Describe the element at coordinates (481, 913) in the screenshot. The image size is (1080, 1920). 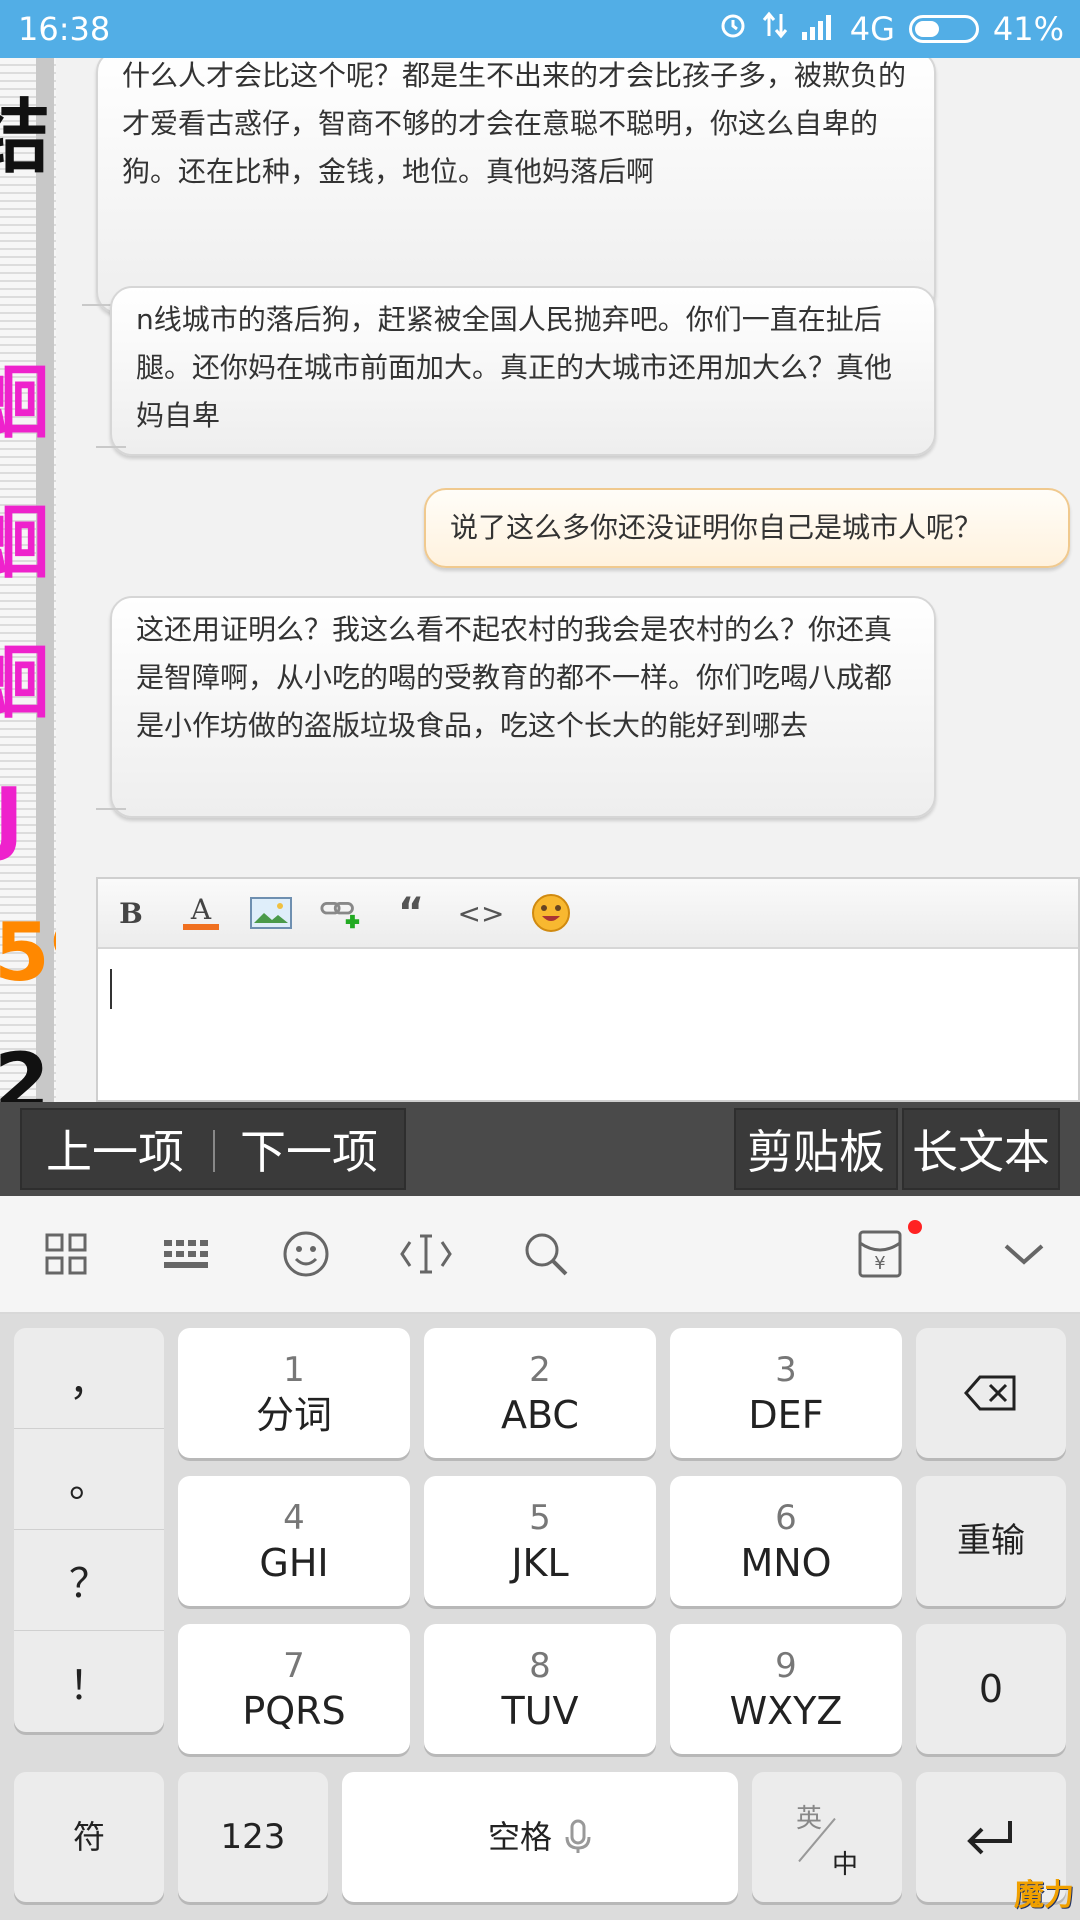
I see `code-button: <>` at that location.